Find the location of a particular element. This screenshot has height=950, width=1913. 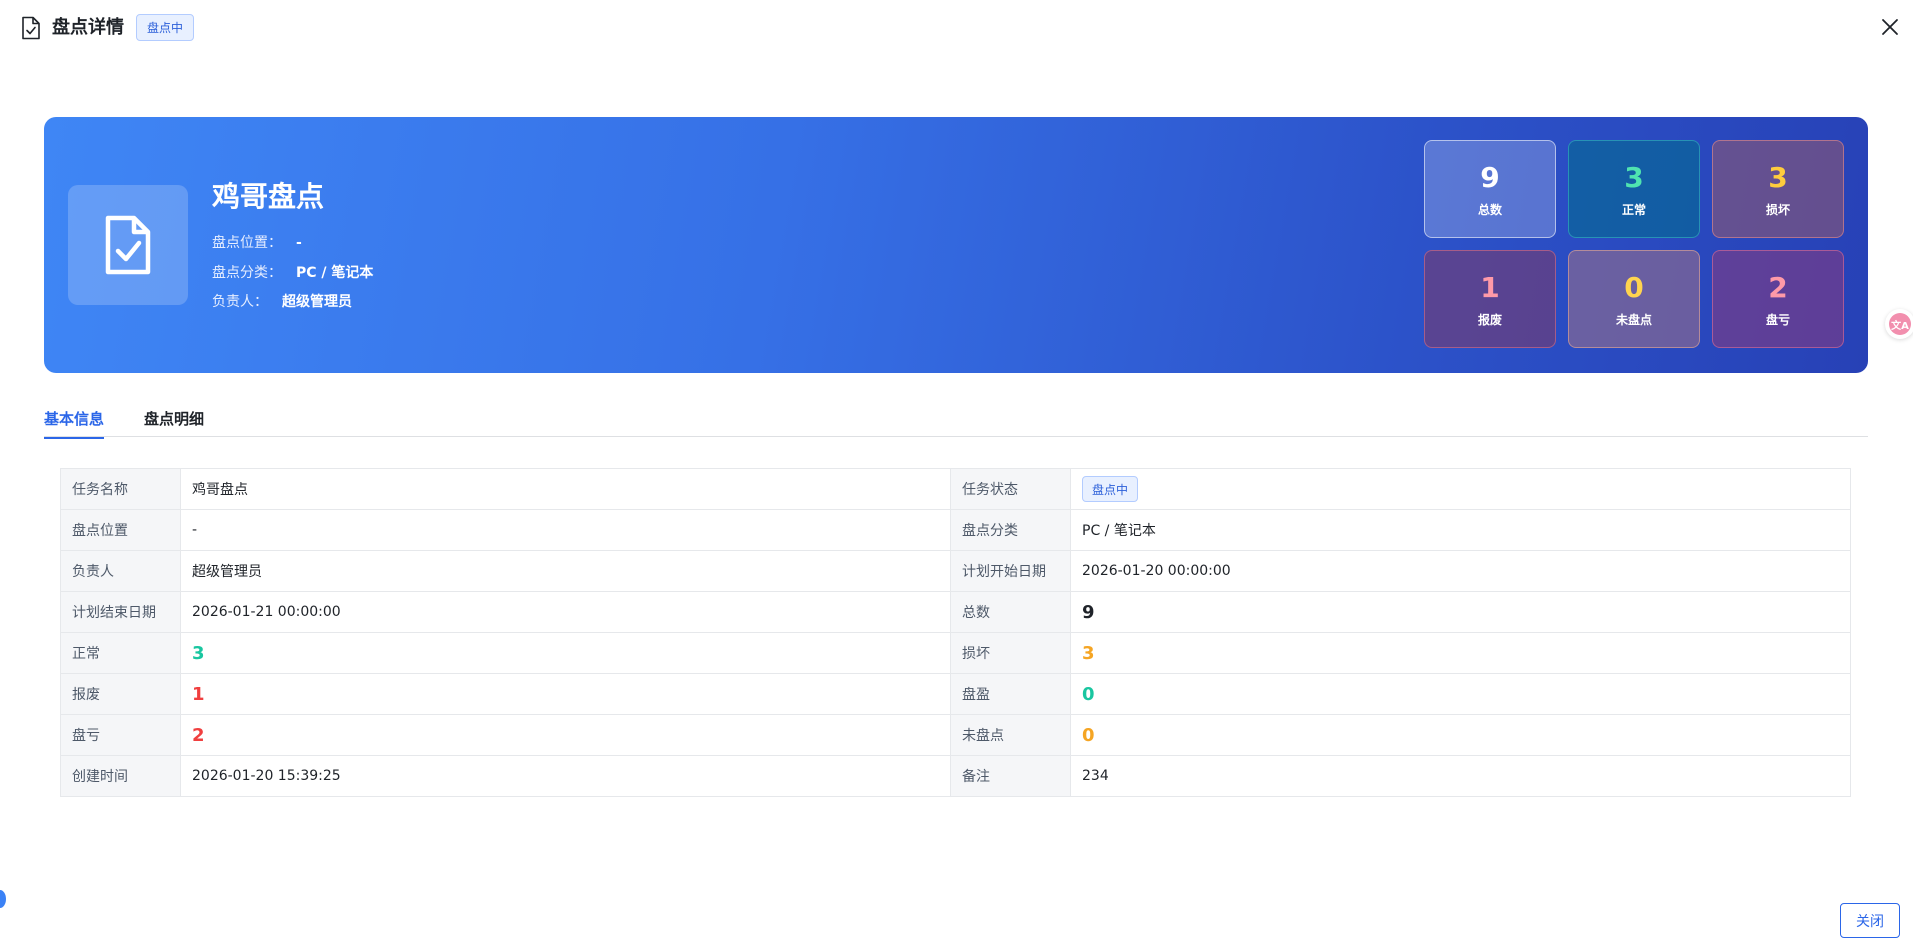

meta-owner: 负责人： 超级管理员 is located at coordinates (282, 301).